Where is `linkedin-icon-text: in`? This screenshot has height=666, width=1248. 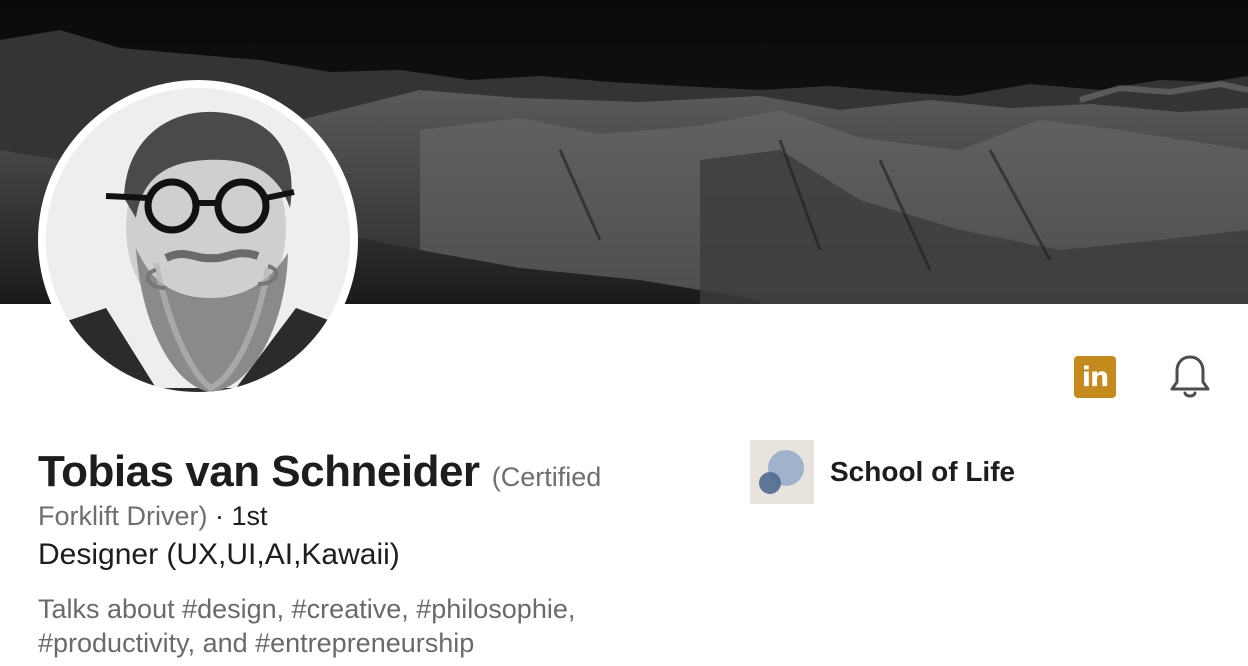 linkedin-icon-text: in is located at coordinates (1095, 377).